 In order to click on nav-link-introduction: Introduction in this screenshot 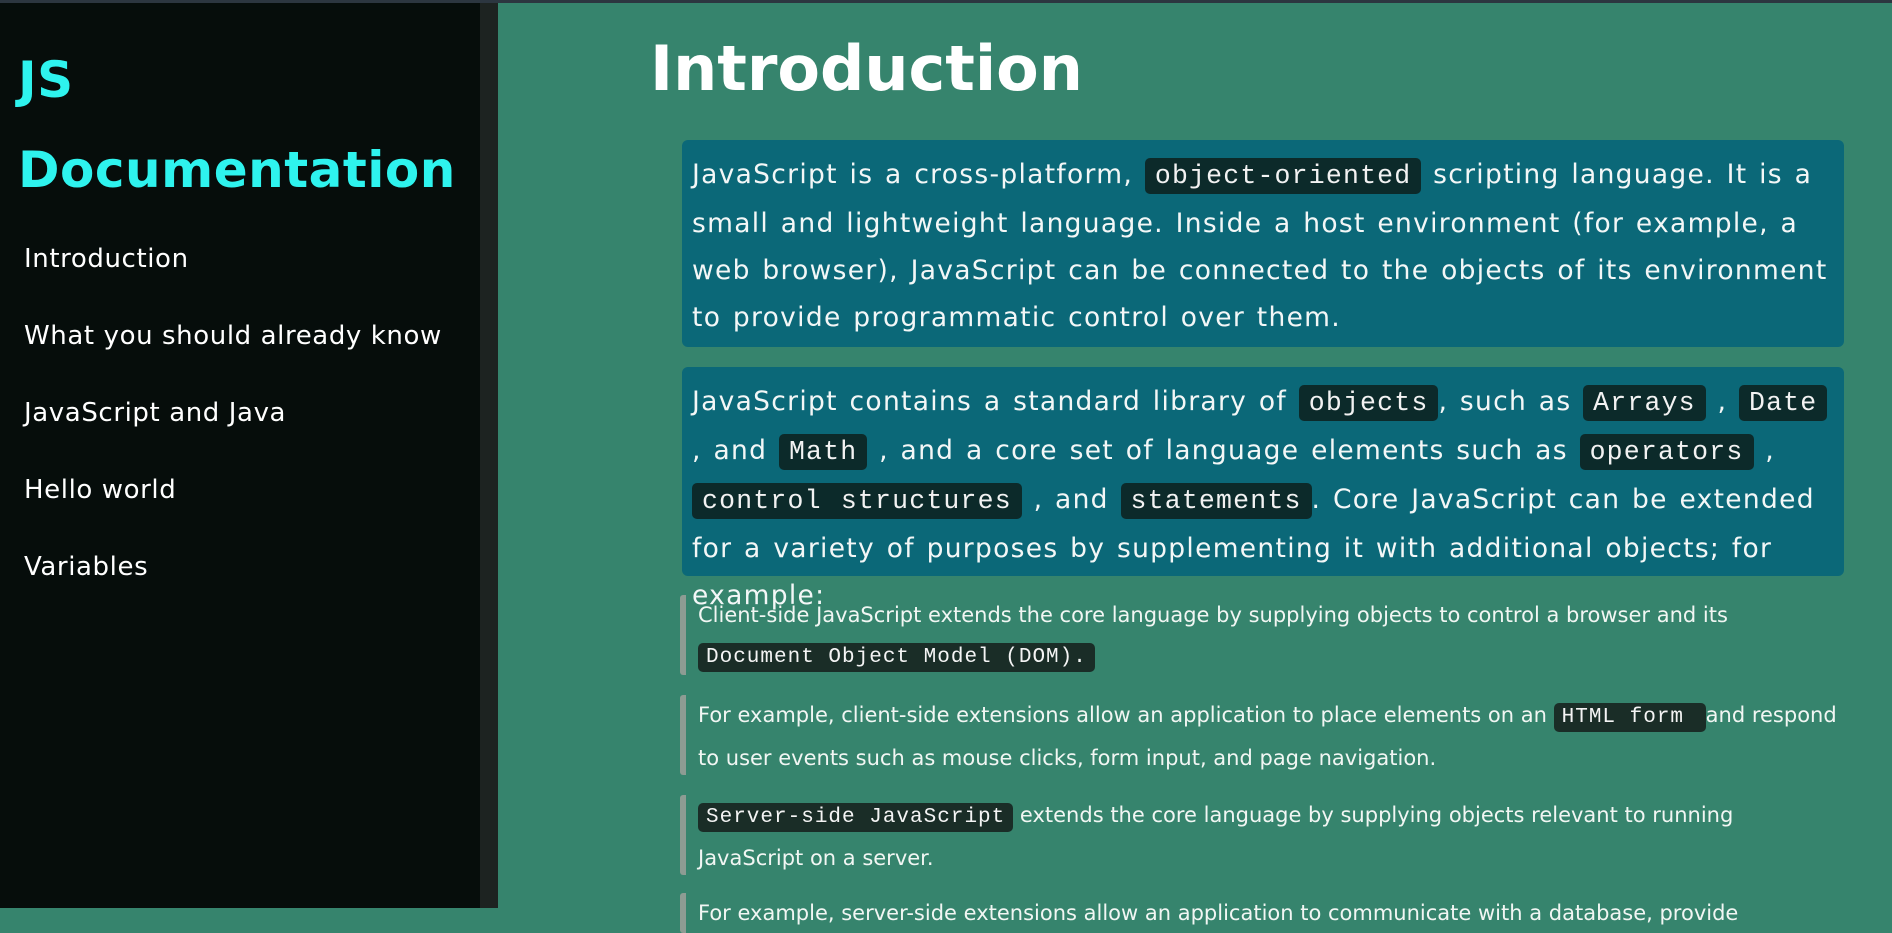, I will do `click(240, 259)`.